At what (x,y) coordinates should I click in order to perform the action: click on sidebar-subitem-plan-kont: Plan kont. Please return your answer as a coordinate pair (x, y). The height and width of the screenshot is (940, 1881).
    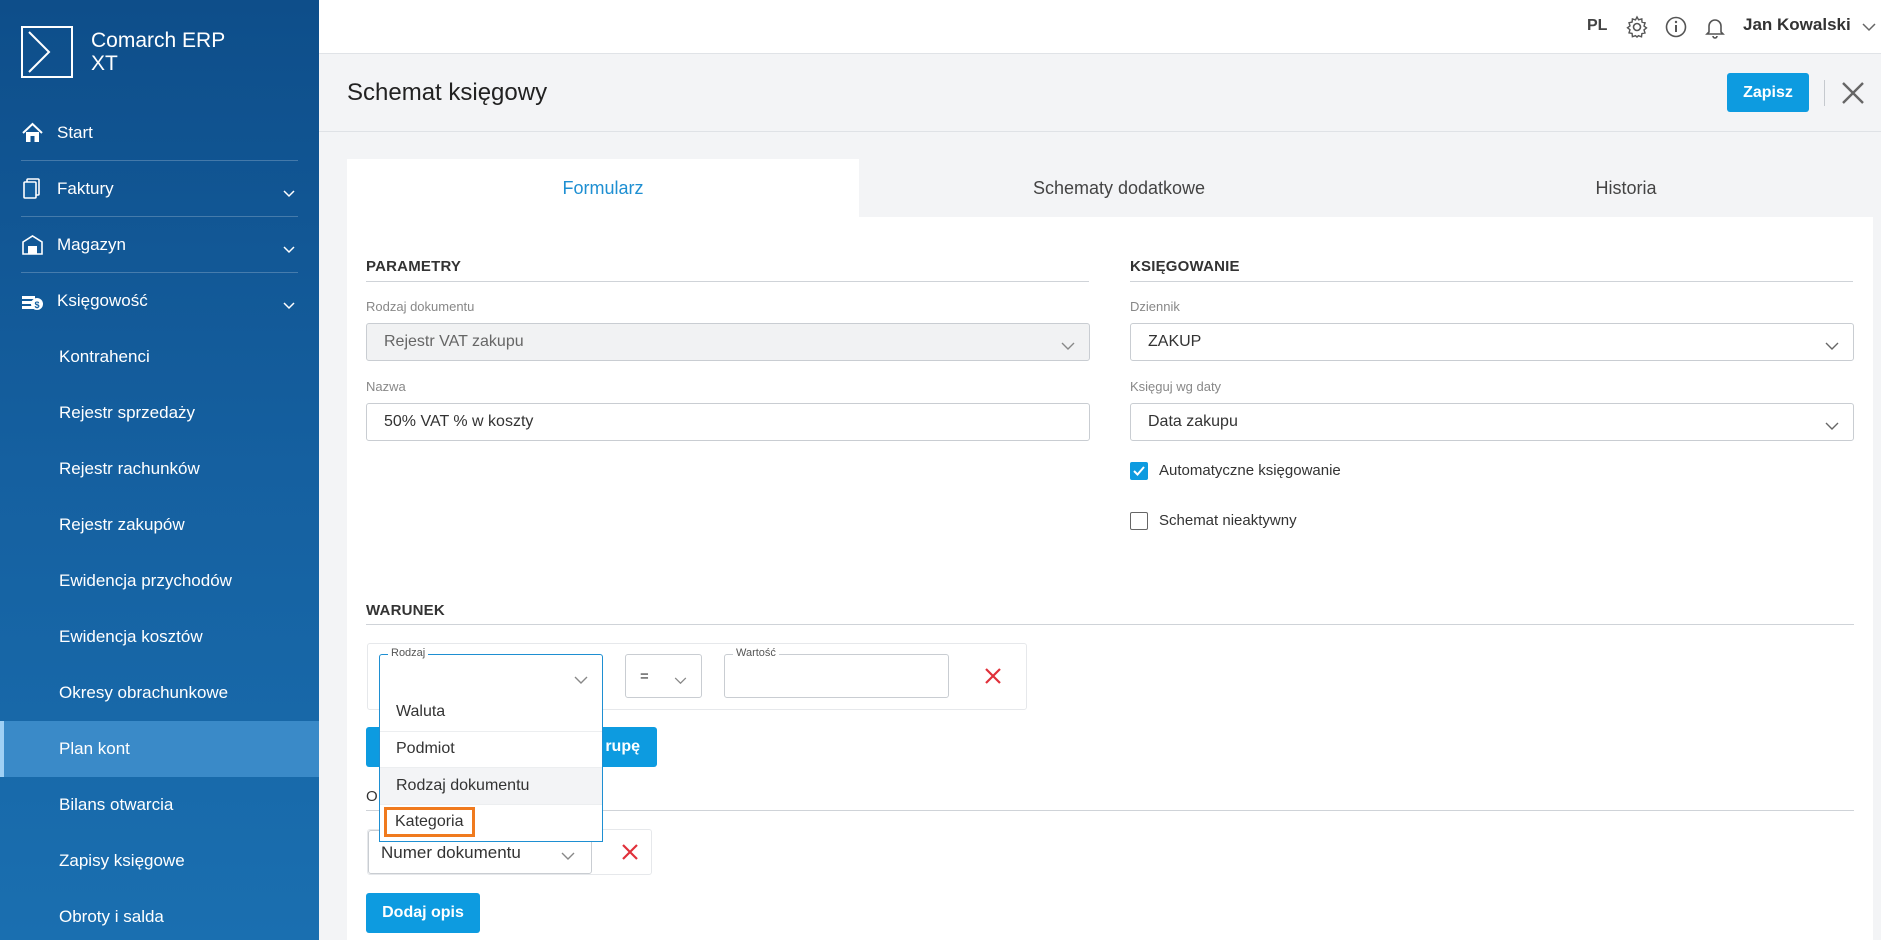
    Looking at the image, I should click on (159, 749).